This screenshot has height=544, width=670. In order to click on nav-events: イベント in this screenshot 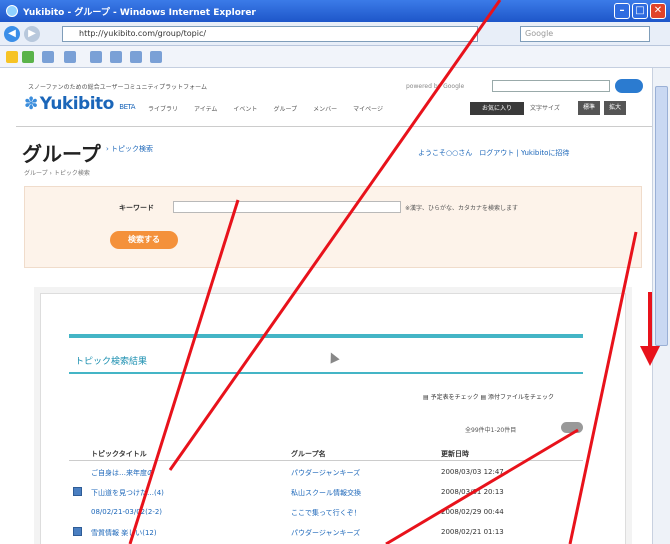, I will do `click(245, 108)`.